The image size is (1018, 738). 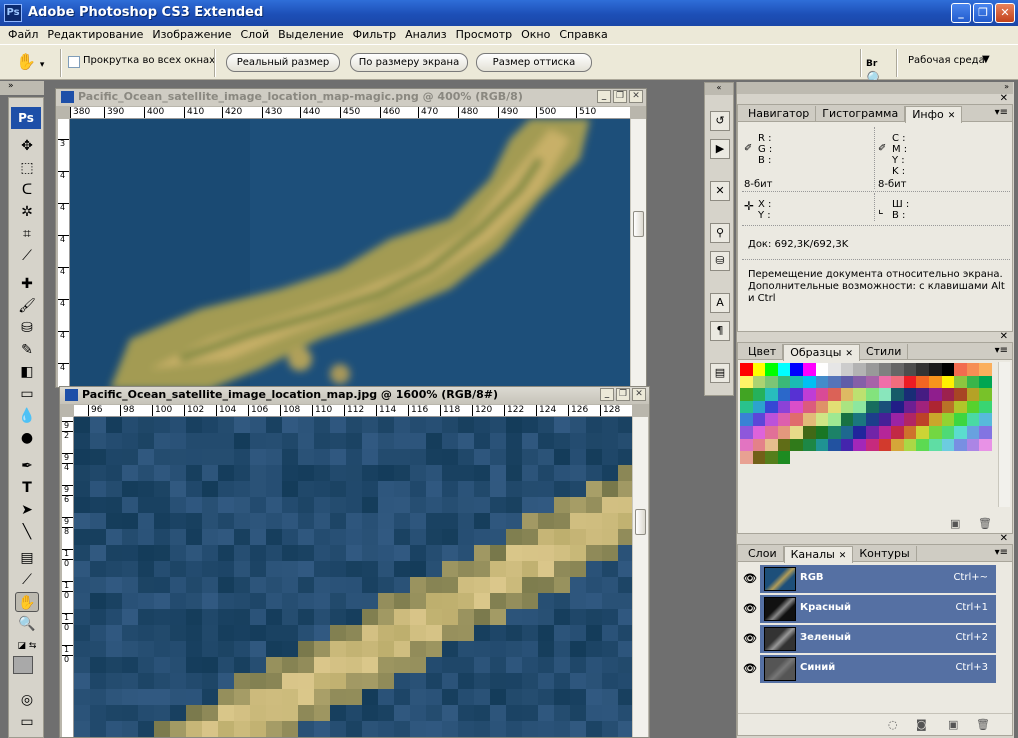 I want to click on tab-layers: Слои, so click(x=763, y=554).